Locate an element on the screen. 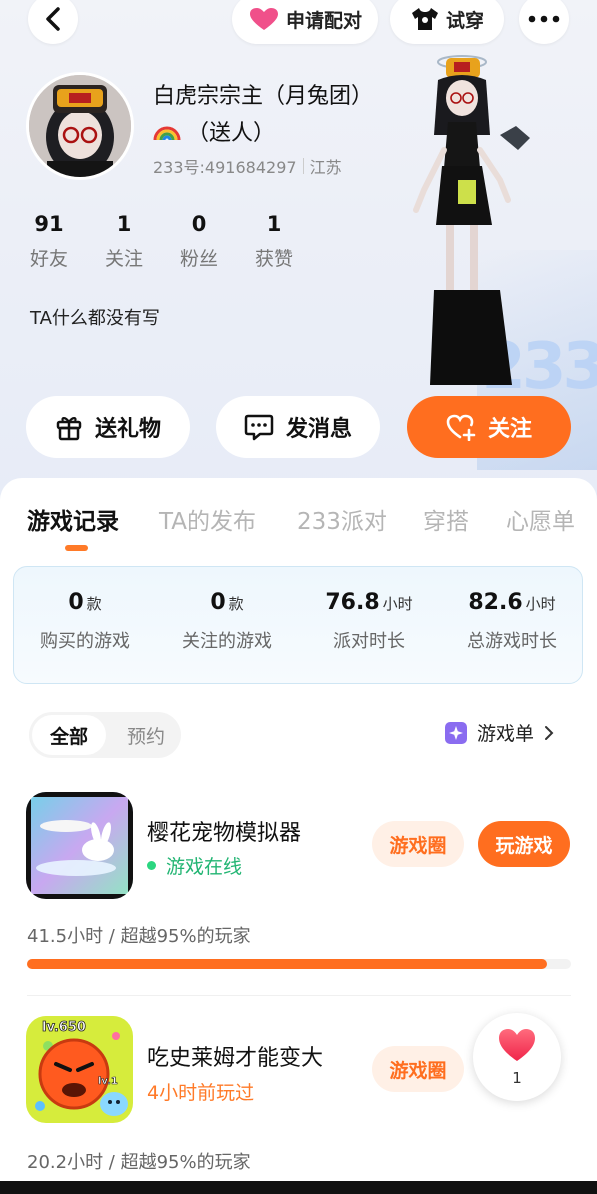 The image size is (597, 1194). game-icon-slime: lv.650 lv.1 is located at coordinates (79, 1069).